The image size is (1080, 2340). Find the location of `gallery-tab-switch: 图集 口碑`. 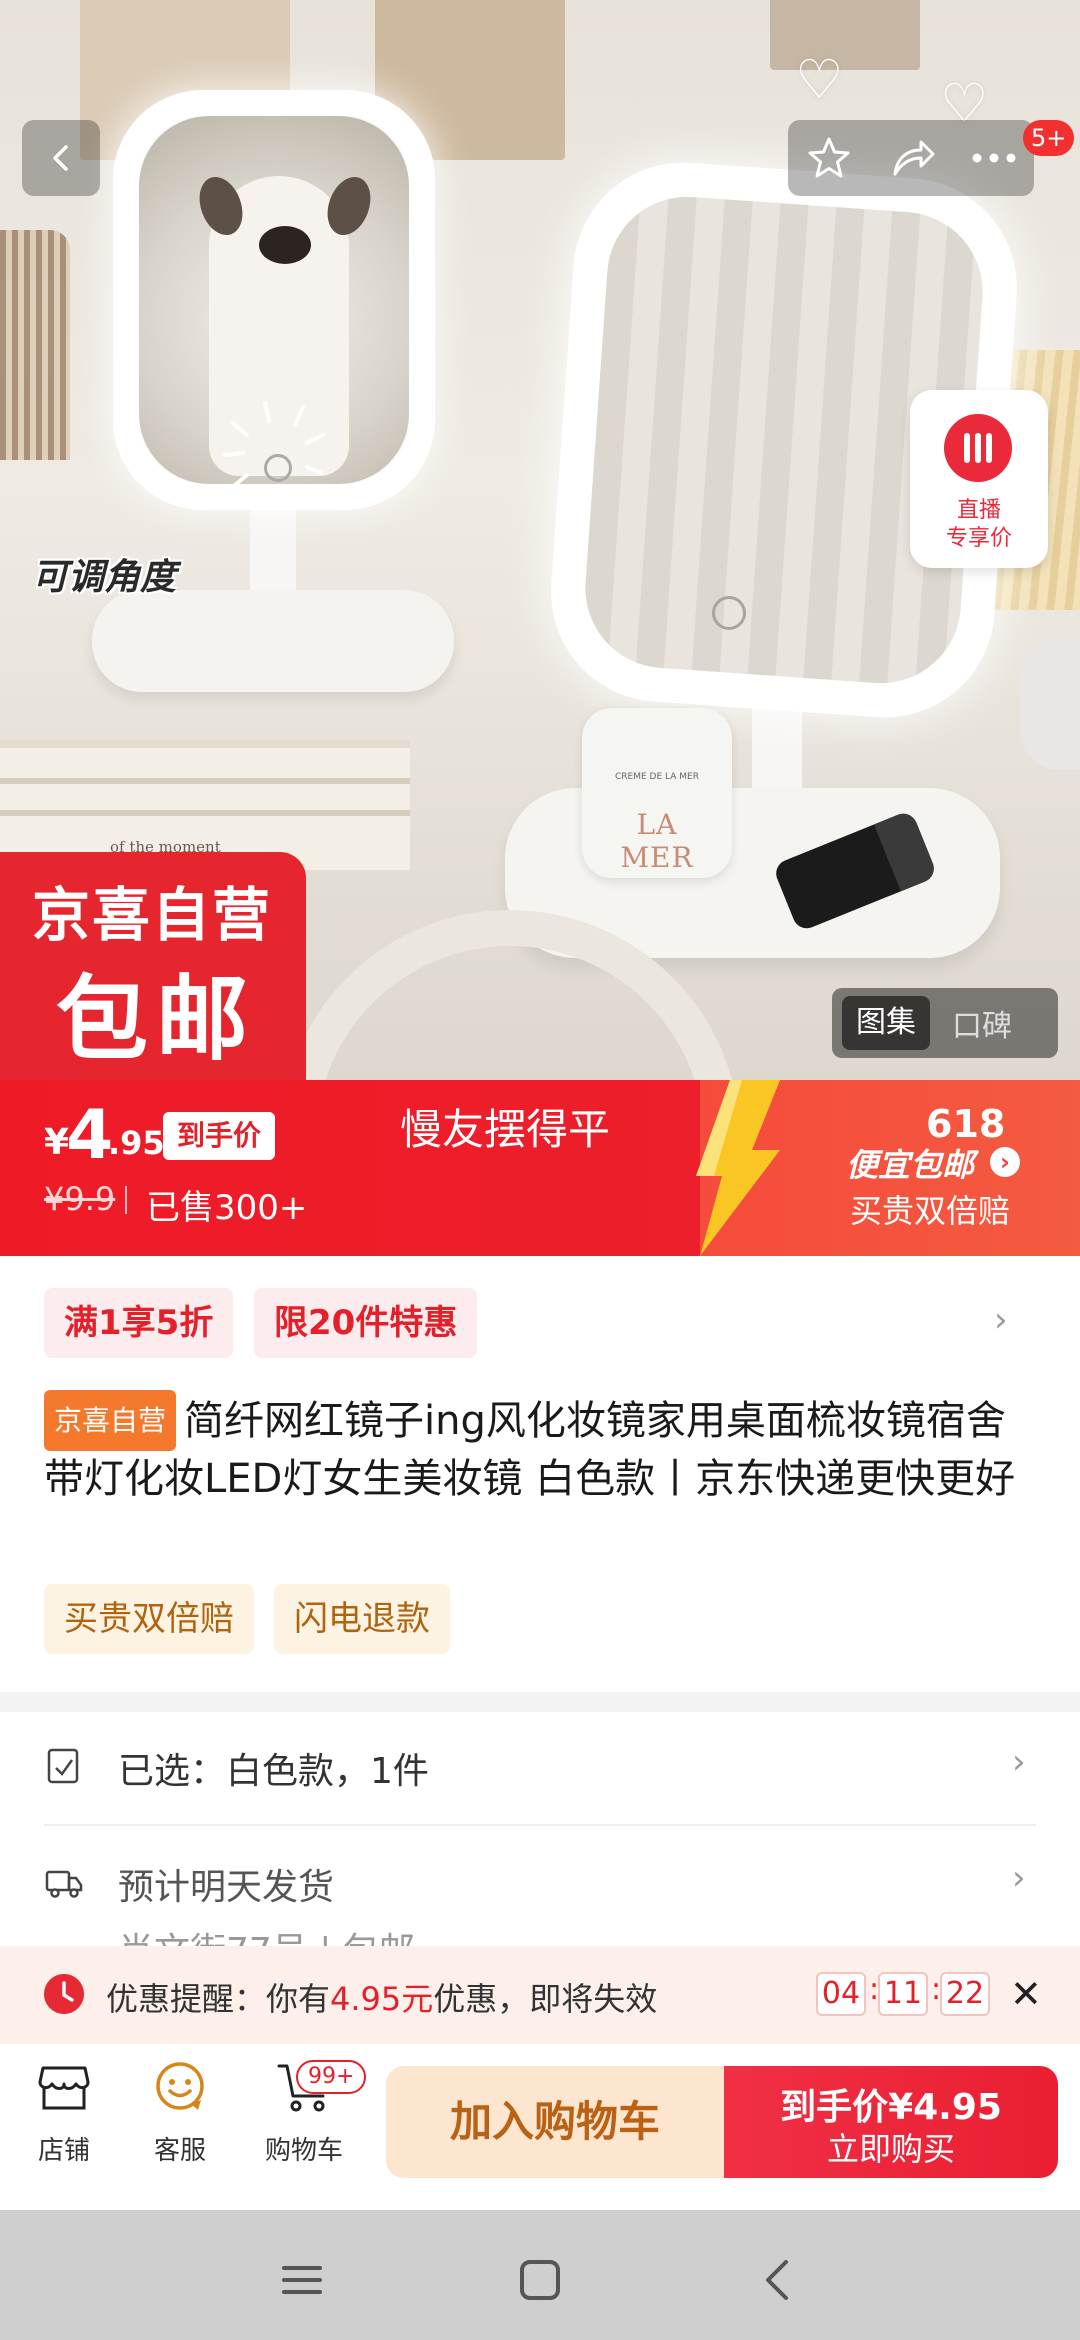

gallery-tab-switch: 图集 口碑 is located at coordinates (945, 1023).